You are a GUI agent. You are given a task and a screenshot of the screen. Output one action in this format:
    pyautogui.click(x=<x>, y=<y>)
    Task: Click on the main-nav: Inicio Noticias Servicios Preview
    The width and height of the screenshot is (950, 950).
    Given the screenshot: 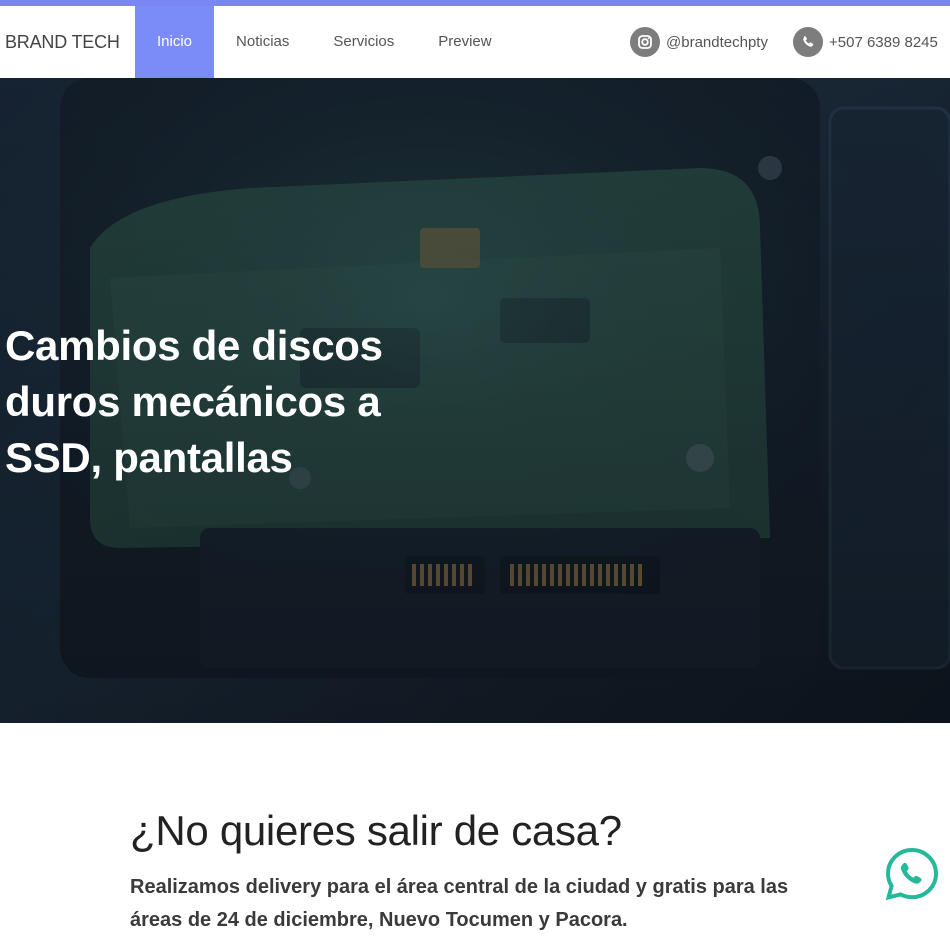 What is the action you would take?
    pyautogui.click(x=324, y=42)
    